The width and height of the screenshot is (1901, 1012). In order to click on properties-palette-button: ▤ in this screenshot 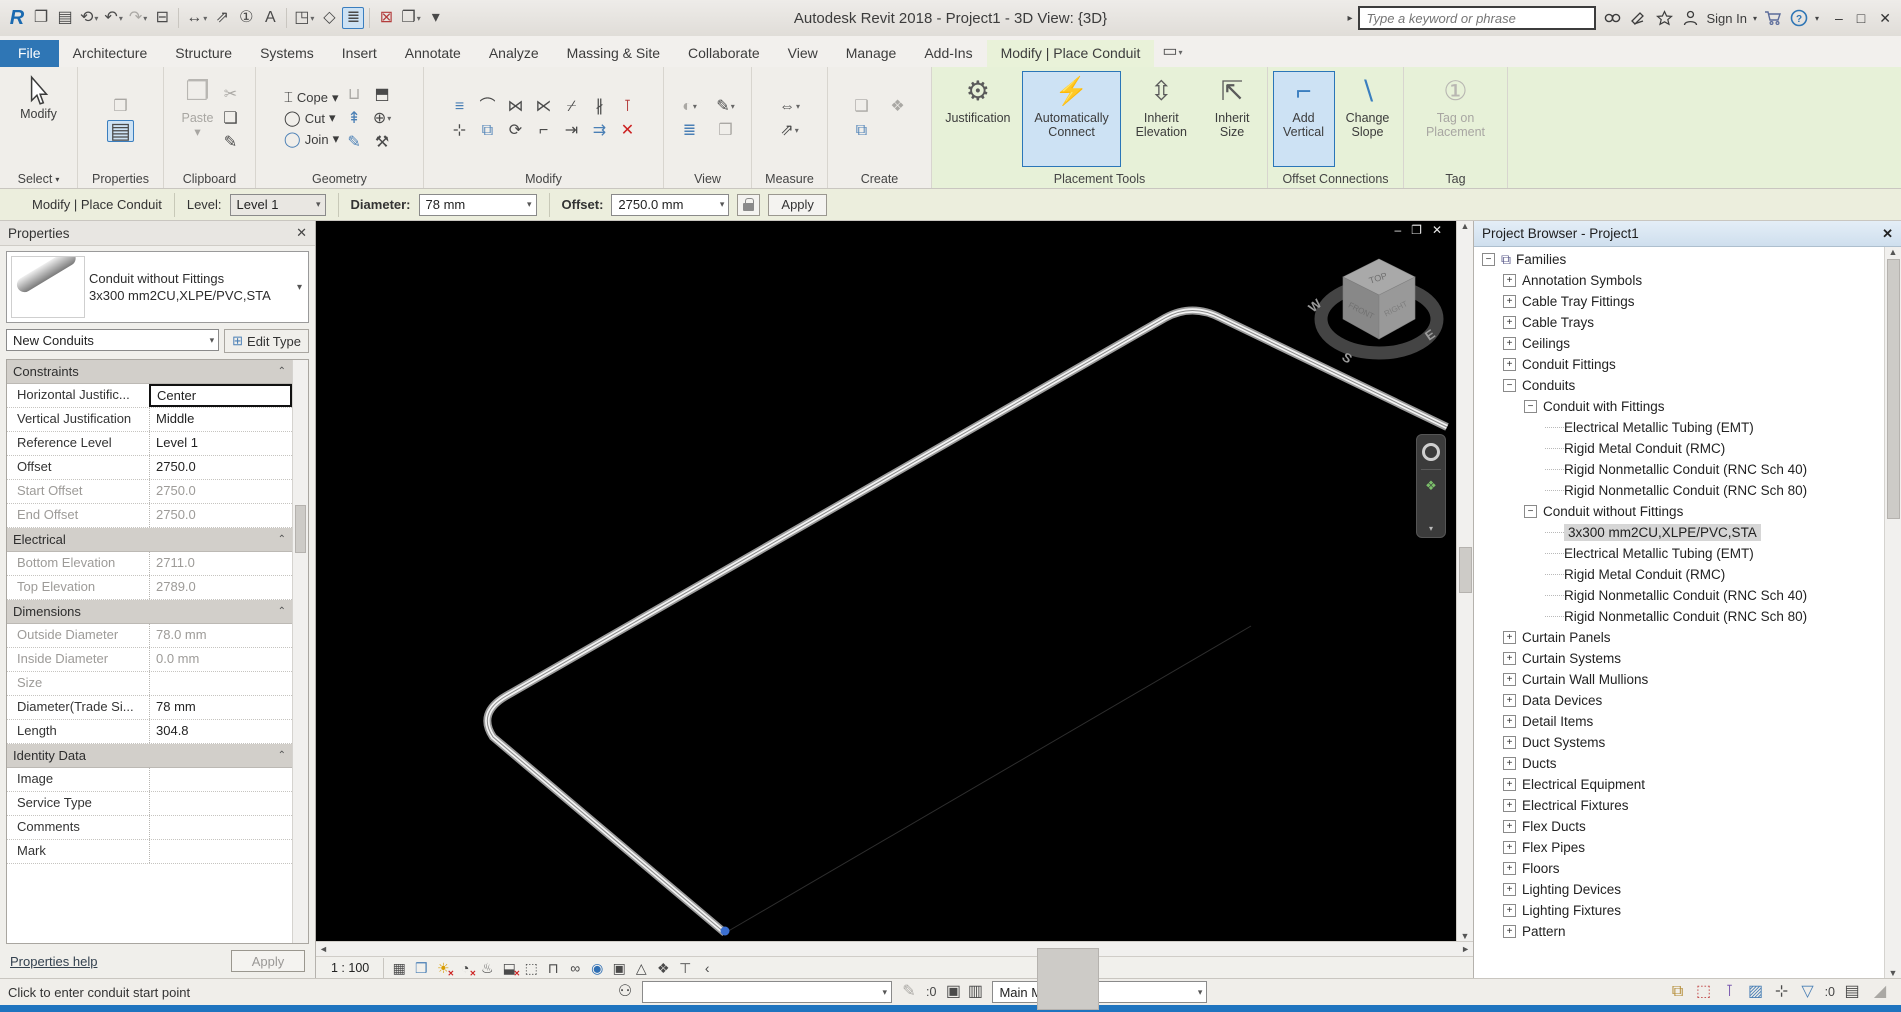, I will do `click(120, 130)`.